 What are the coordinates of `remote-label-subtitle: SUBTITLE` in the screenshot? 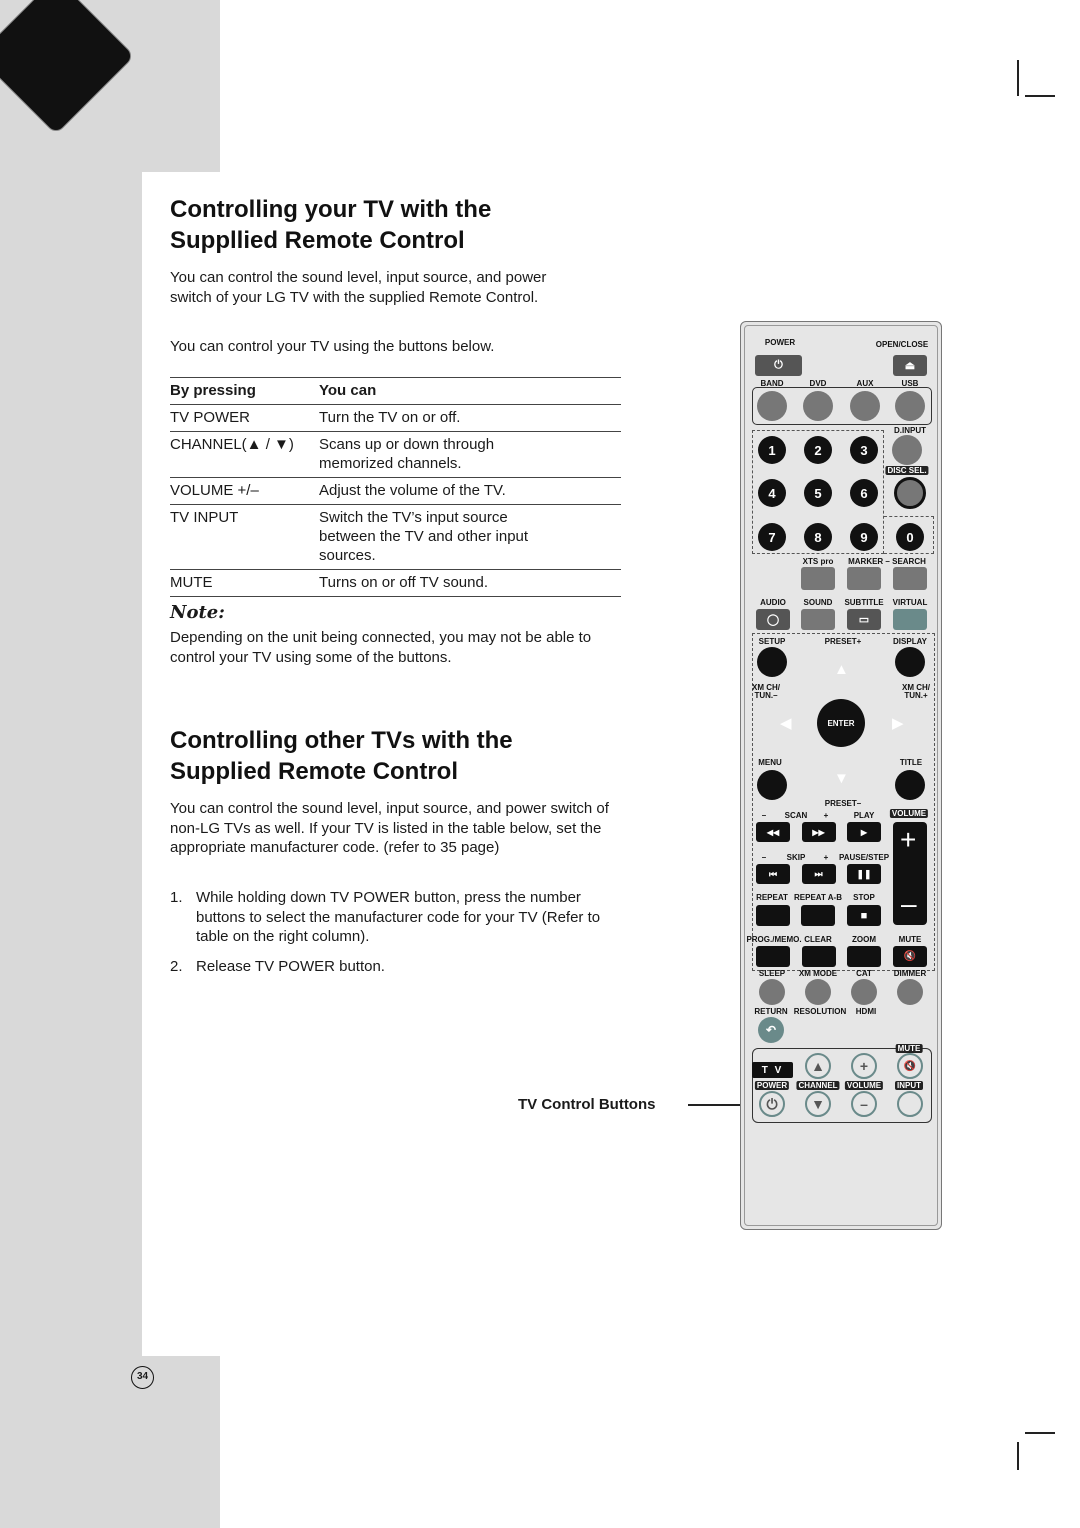 It's located at (864, 602).